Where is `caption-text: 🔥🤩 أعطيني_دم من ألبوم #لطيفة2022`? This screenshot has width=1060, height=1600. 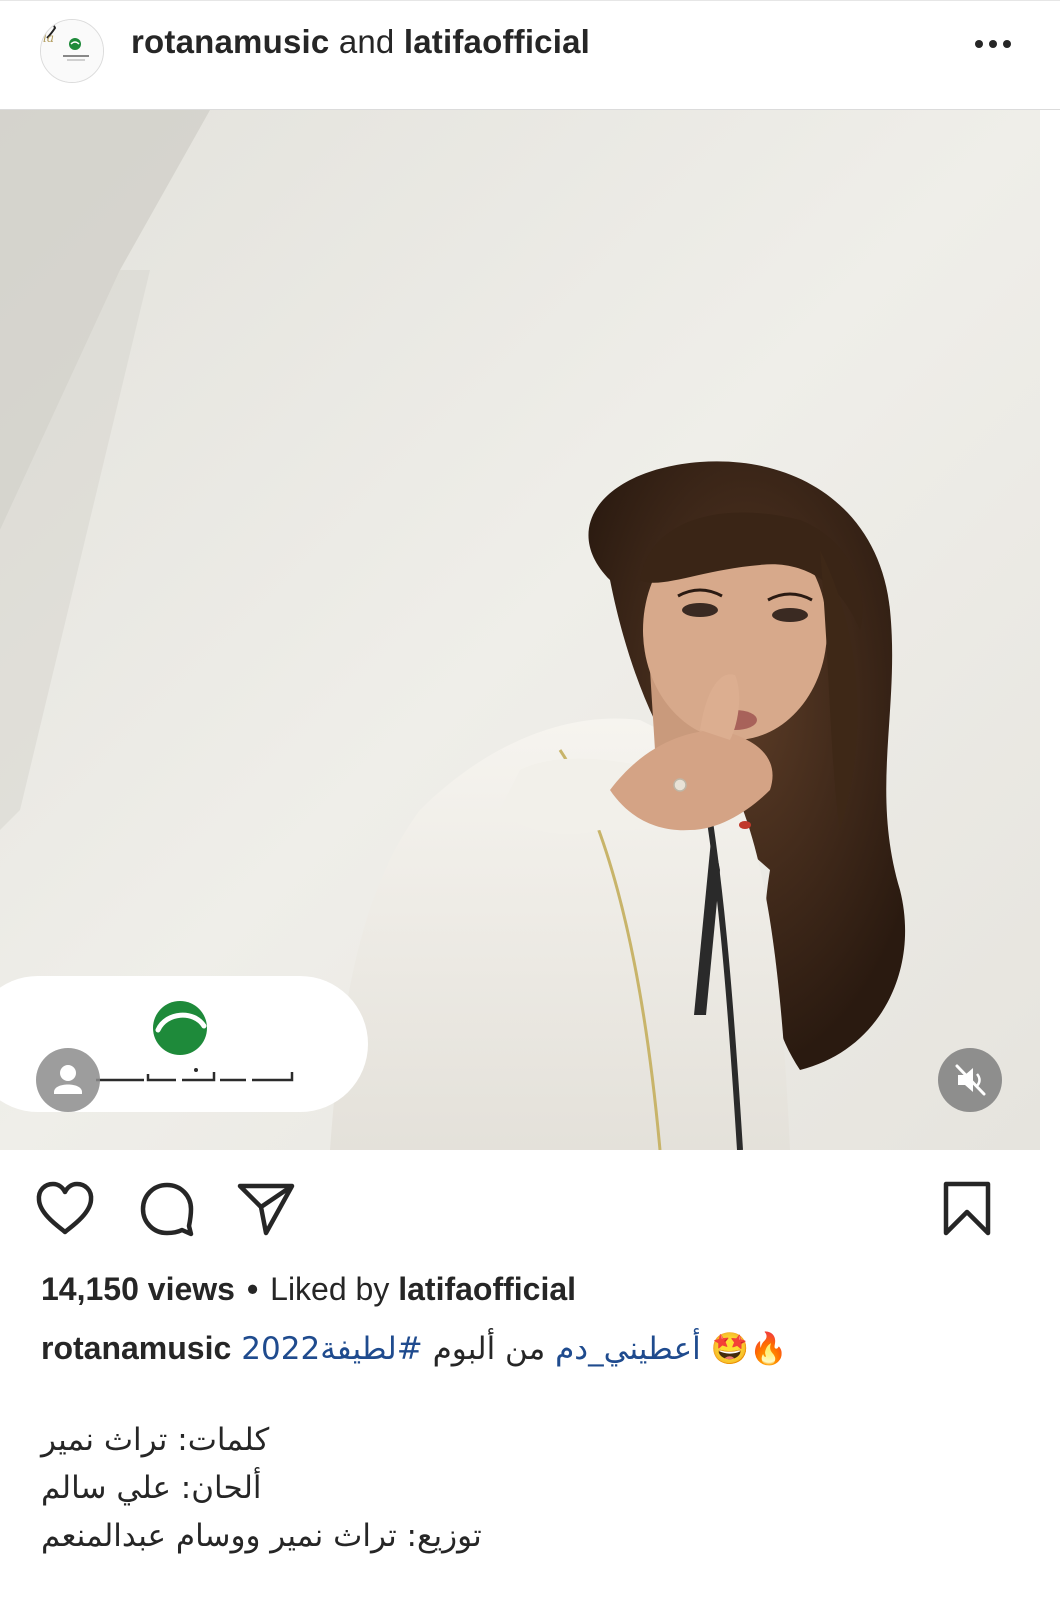 caption-text: 🔥🤩 أعطيني_دم من ألبوم #لطيفة2022 is located at coordinates (514, 1348).